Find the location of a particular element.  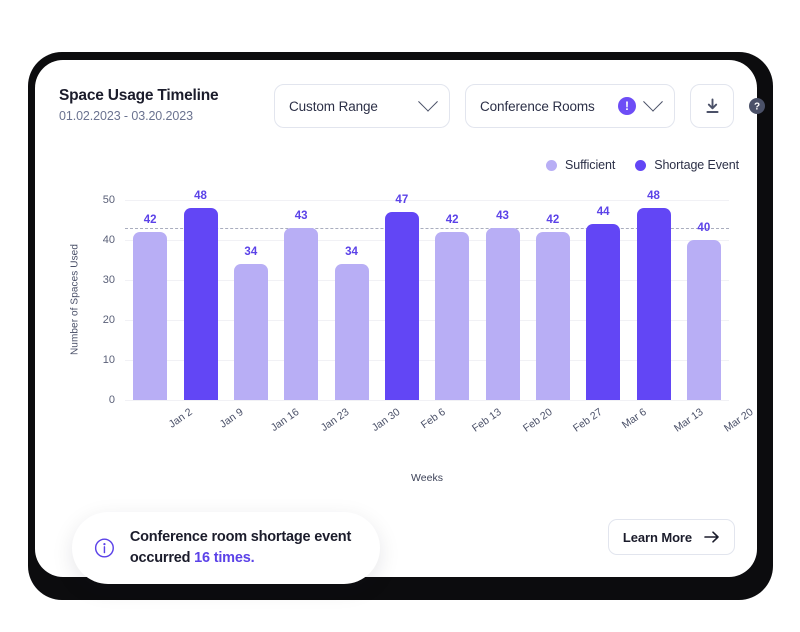

bar-group: 44 is located at coordinates (603, 300).